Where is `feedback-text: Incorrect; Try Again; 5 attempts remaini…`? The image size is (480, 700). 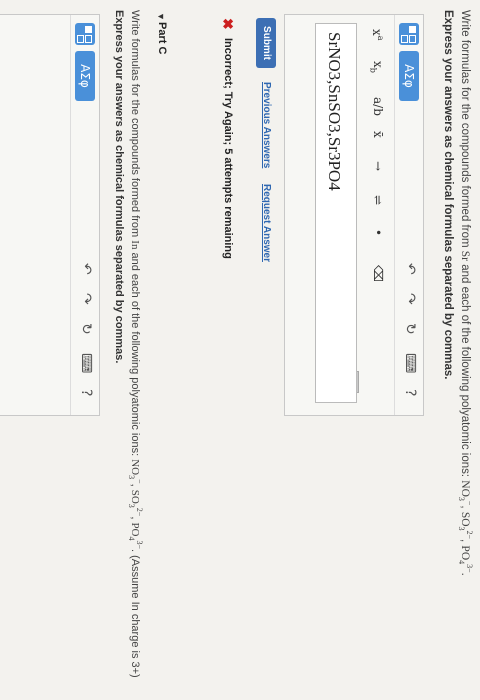
feedback-text: Incorrect; Try Again; 5 attempts remaini… is located at coordinates (228, 148).